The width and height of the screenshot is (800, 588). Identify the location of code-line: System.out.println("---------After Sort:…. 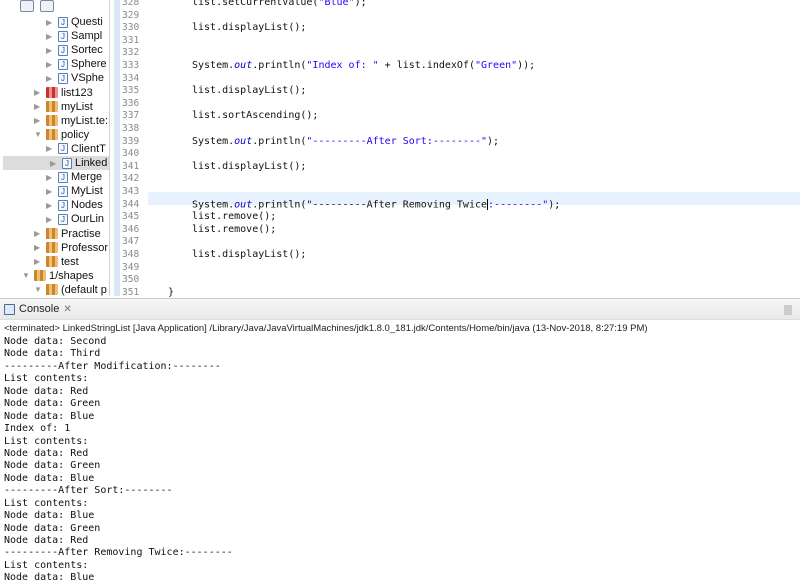
(345, 142).